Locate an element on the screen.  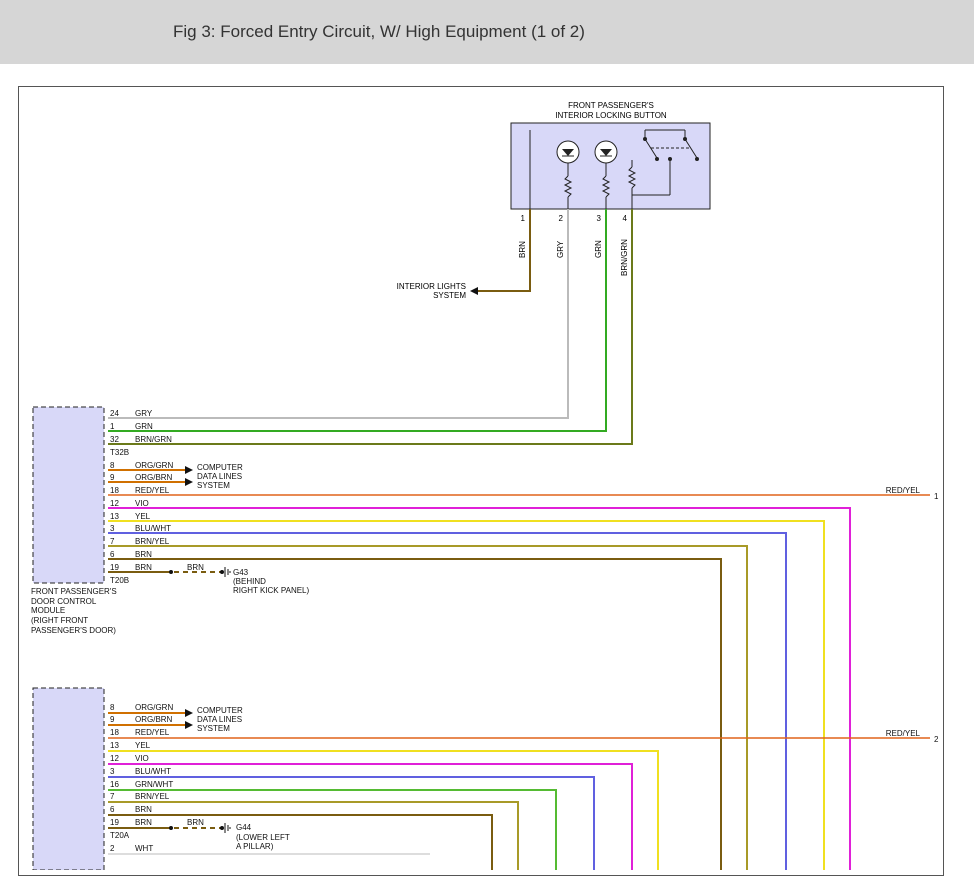
m1-pin: 8 is located at coordinates (112, 465).